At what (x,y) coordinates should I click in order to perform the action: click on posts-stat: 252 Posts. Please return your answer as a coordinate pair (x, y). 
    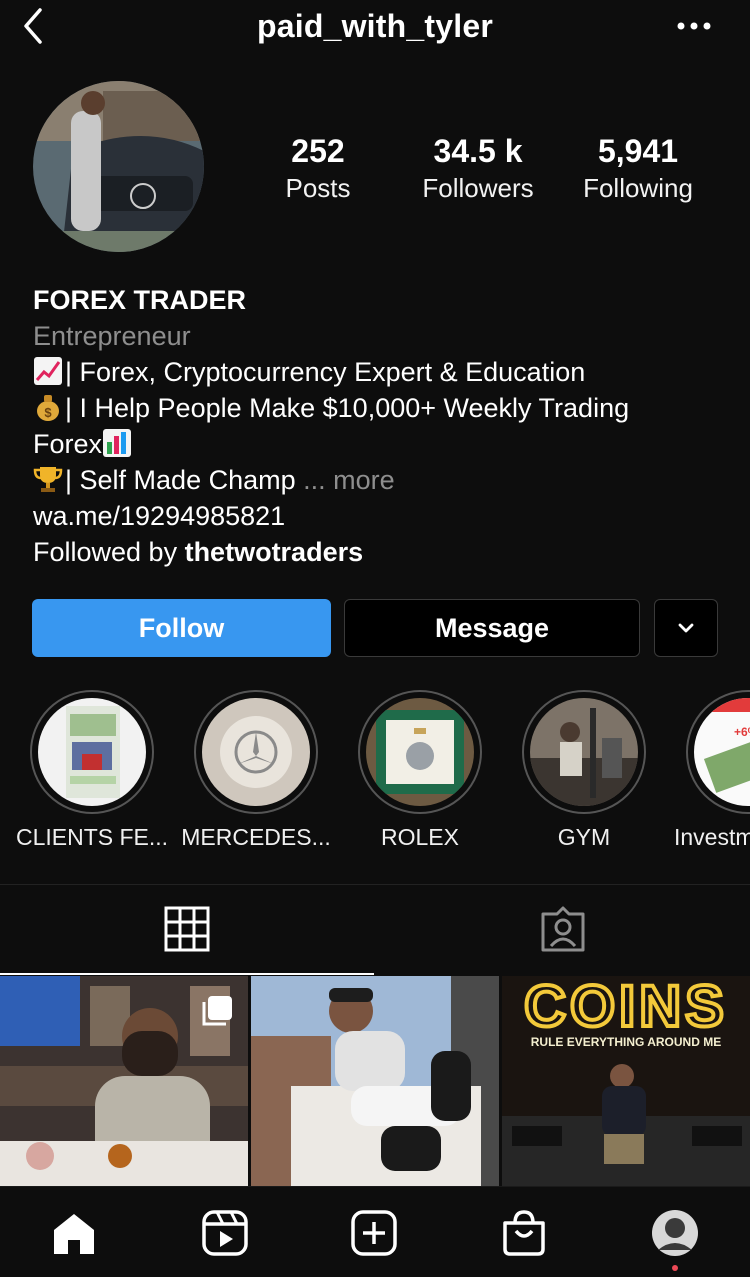
    Looking at the image, I should click on (318, 169).